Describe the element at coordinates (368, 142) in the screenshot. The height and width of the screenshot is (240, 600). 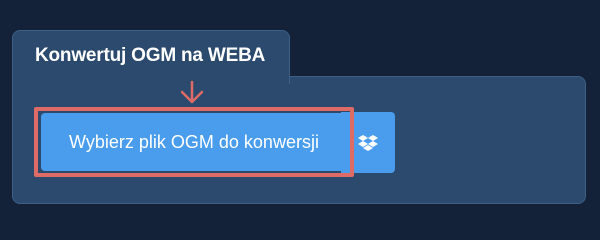
I see `dropbox-icon` at that location.